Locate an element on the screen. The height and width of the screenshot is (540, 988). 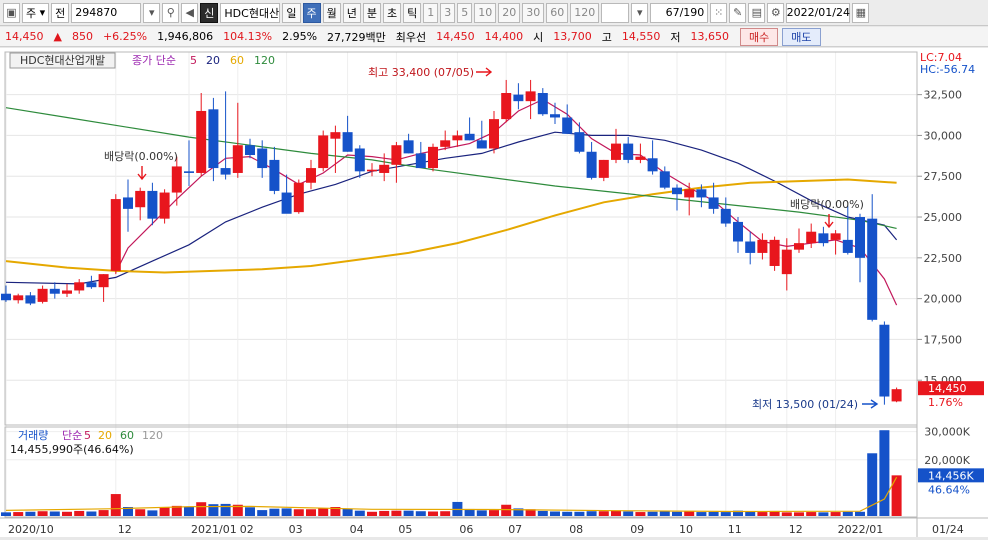
trade-amount: 27,729백만 is located at coordinates (356, 37).